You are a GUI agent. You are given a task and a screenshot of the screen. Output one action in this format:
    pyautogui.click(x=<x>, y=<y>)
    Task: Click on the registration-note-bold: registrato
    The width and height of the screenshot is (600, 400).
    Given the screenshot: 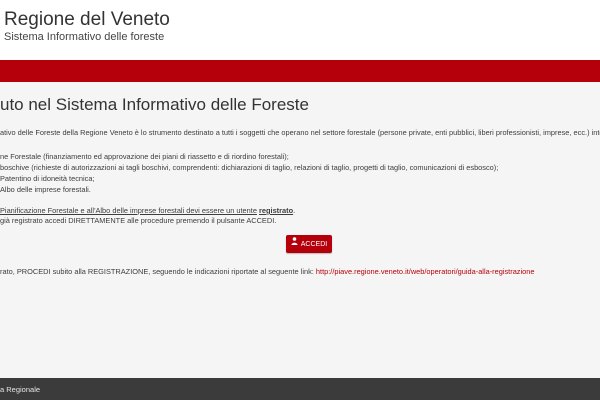 What is the action you would take?
    pyautogui.click(x=276, y=210)
    